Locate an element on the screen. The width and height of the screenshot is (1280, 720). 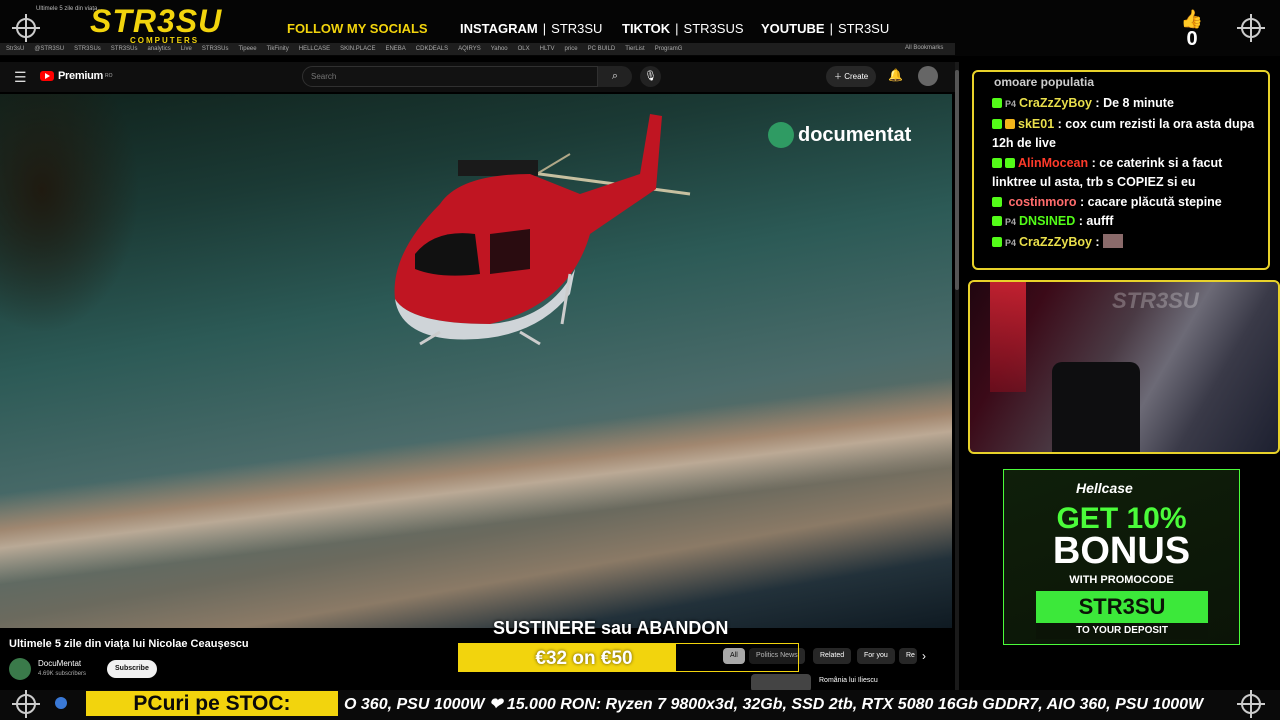
leaf-icon is located at coordinates (781, 135).